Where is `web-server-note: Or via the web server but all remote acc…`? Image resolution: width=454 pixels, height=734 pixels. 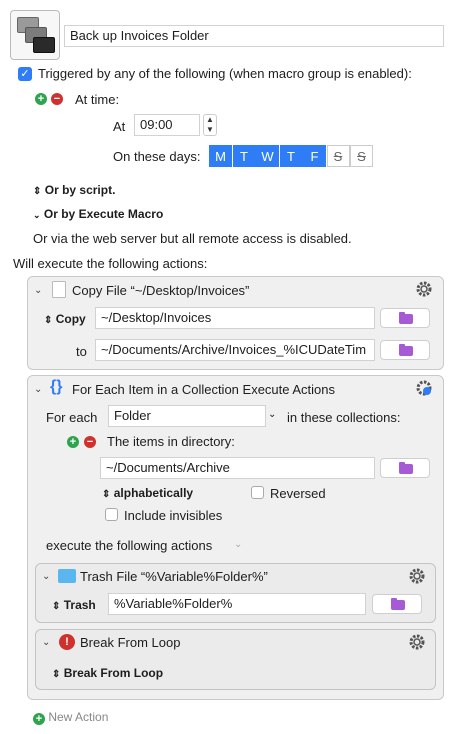 web-server-note: Or via the web server but all remote acc… is located at coordinates (192, 238).